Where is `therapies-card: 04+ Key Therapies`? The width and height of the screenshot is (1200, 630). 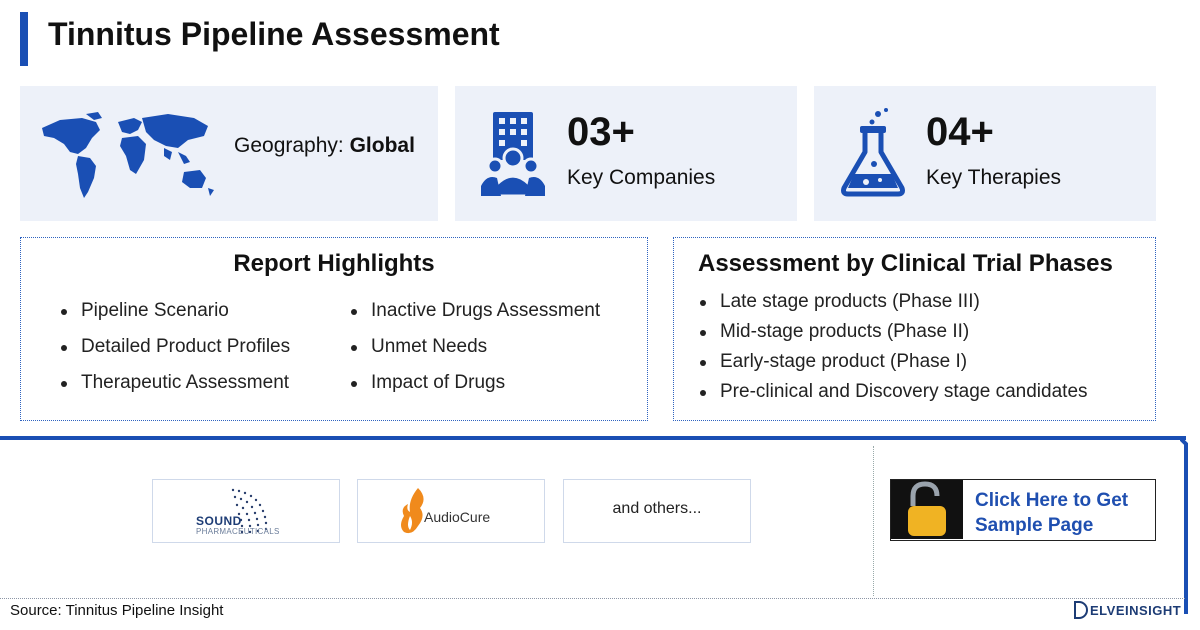
therapies-card: 04+ Key Therapies is located at coordinates (985, 153).